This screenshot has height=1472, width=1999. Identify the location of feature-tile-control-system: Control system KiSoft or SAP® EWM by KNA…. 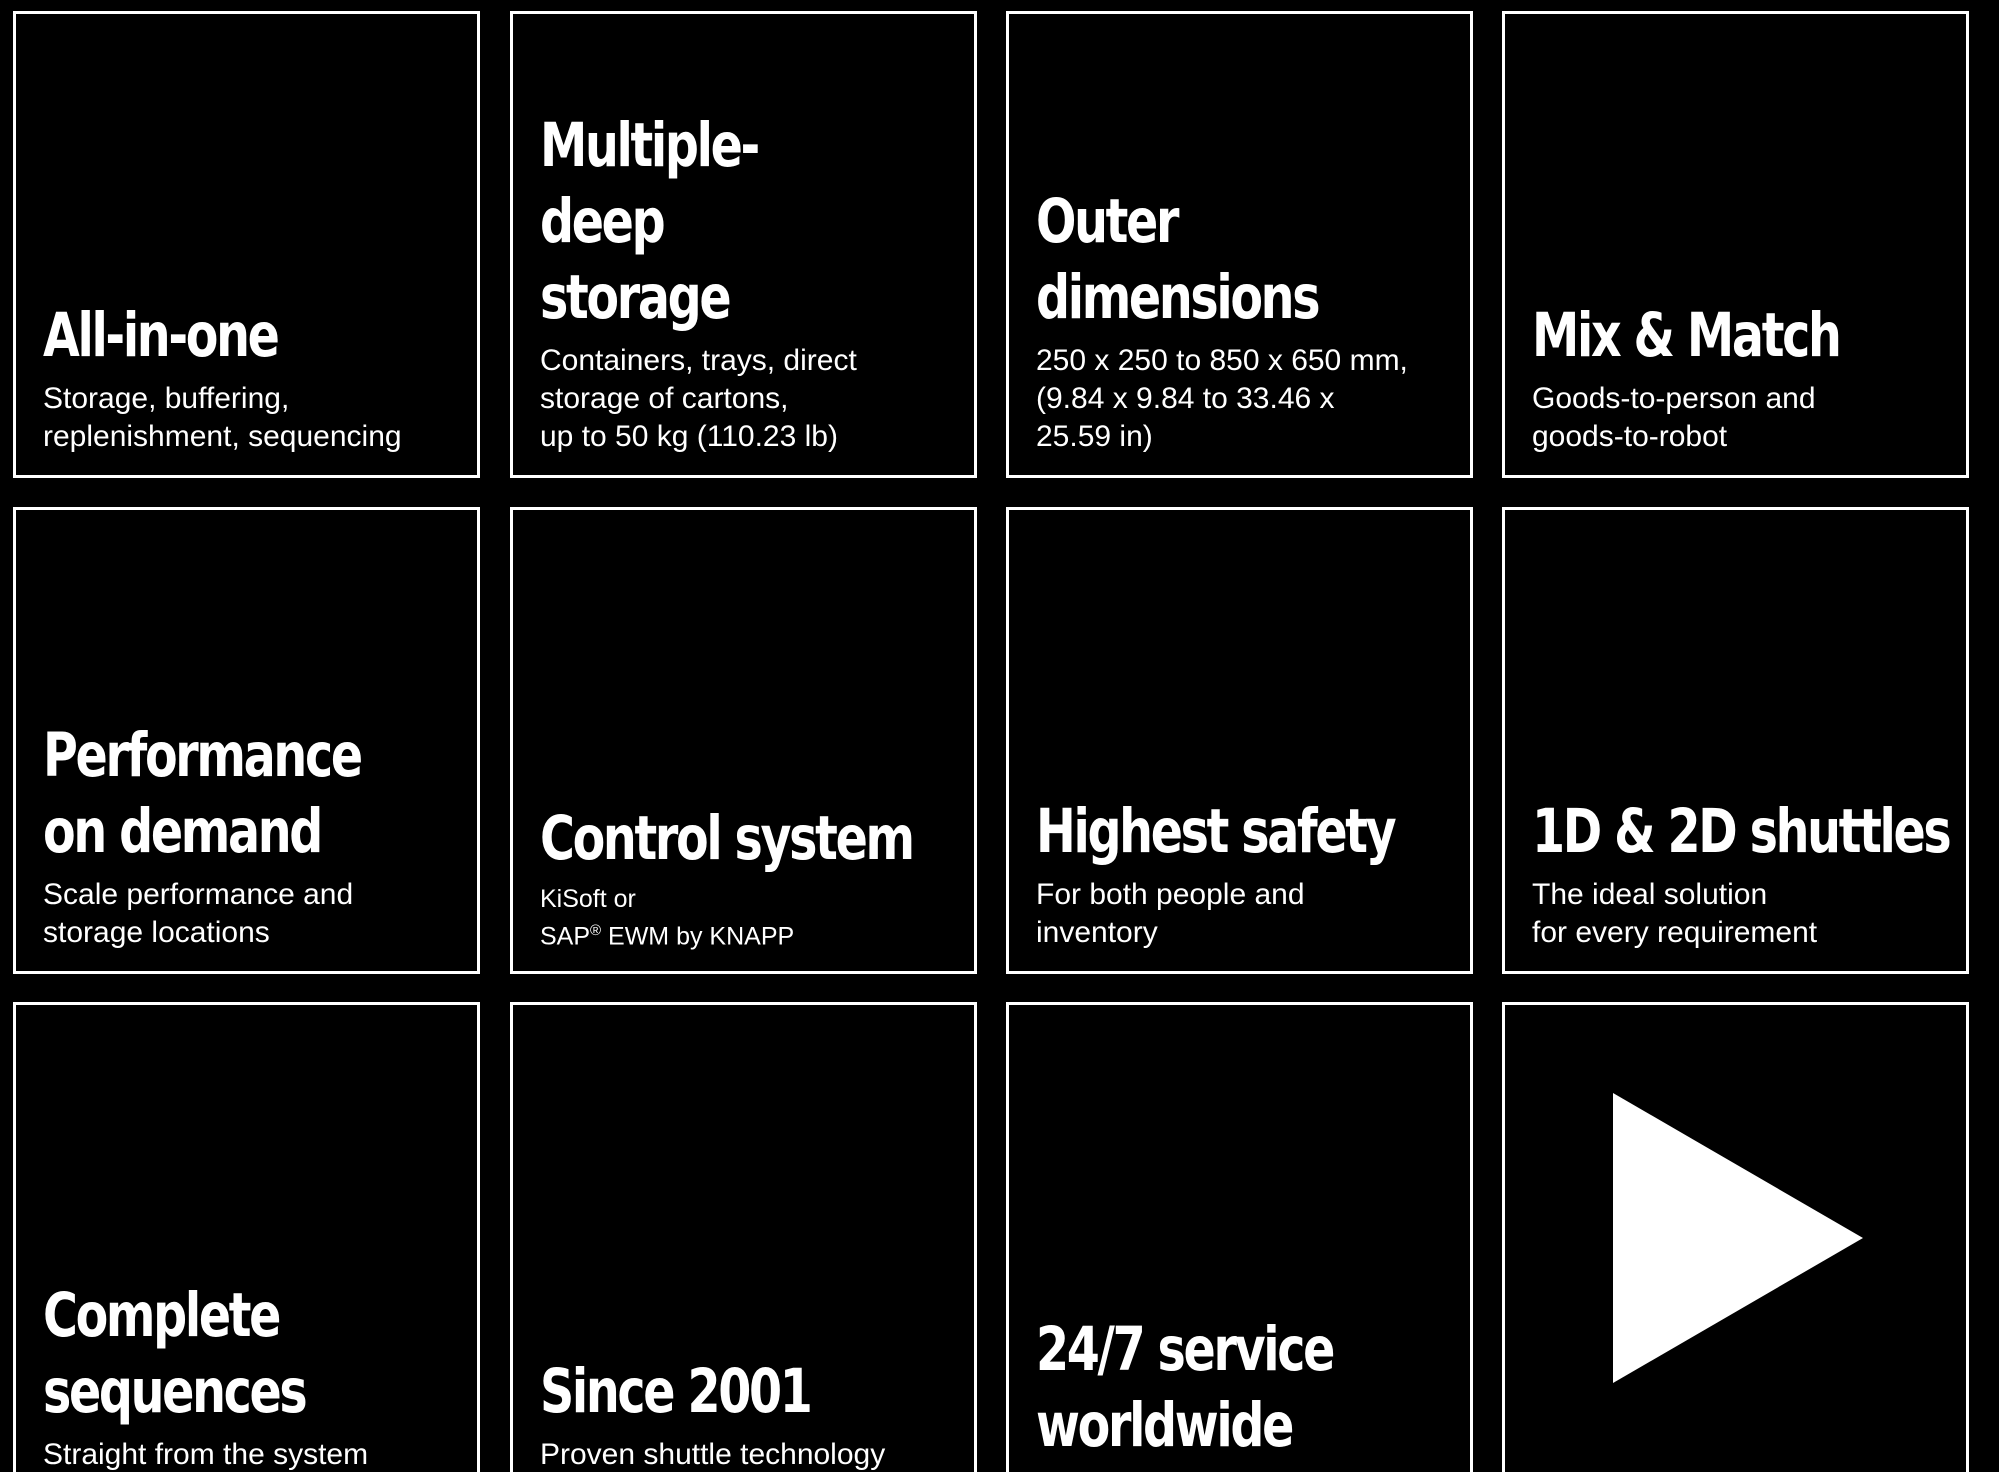
(743, 740).